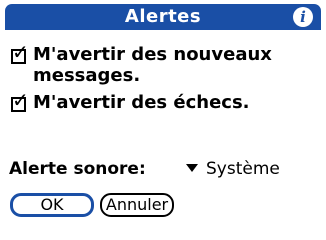  I want to click on option-failures-label: M'avertir des échecs., so click(141, 102).